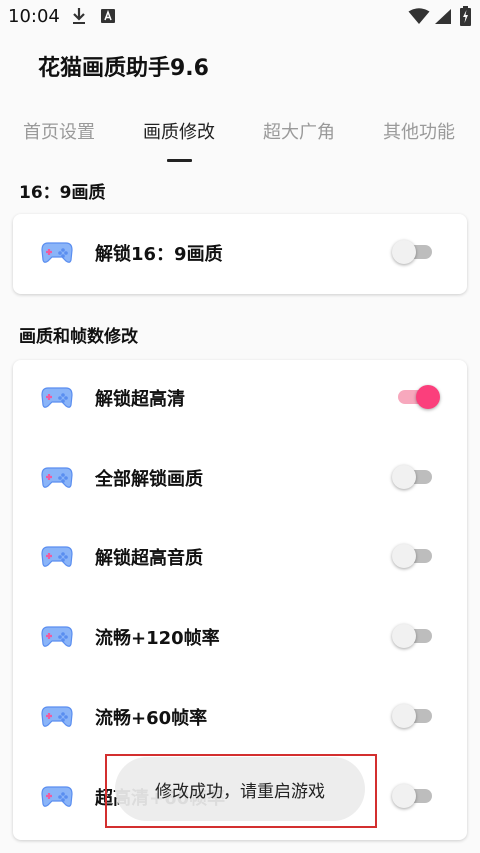 The image size is (480, 853). I want to click on text-icon, so click(108, 18).